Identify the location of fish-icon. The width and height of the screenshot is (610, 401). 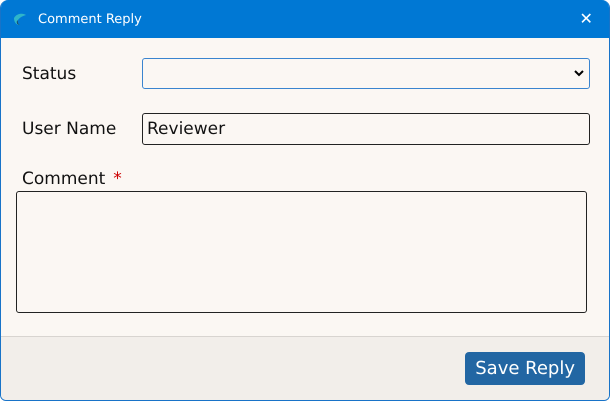
(20, 19).